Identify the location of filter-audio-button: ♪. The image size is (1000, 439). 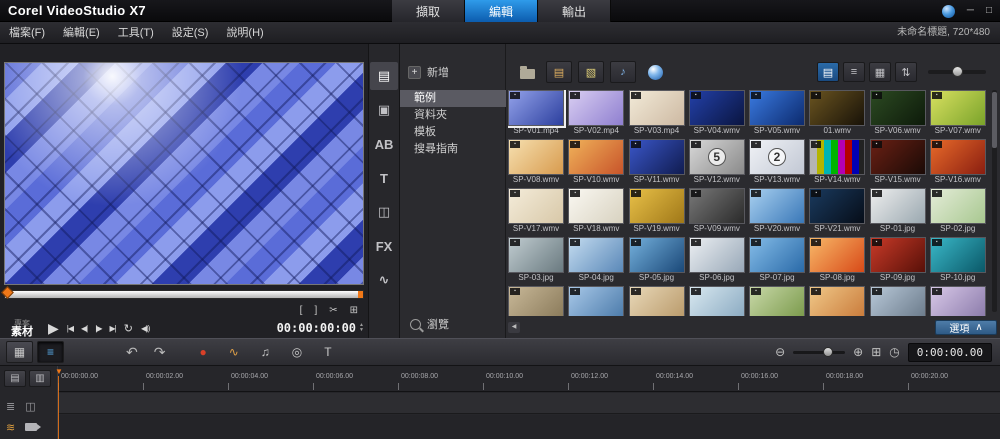
(623, 72).